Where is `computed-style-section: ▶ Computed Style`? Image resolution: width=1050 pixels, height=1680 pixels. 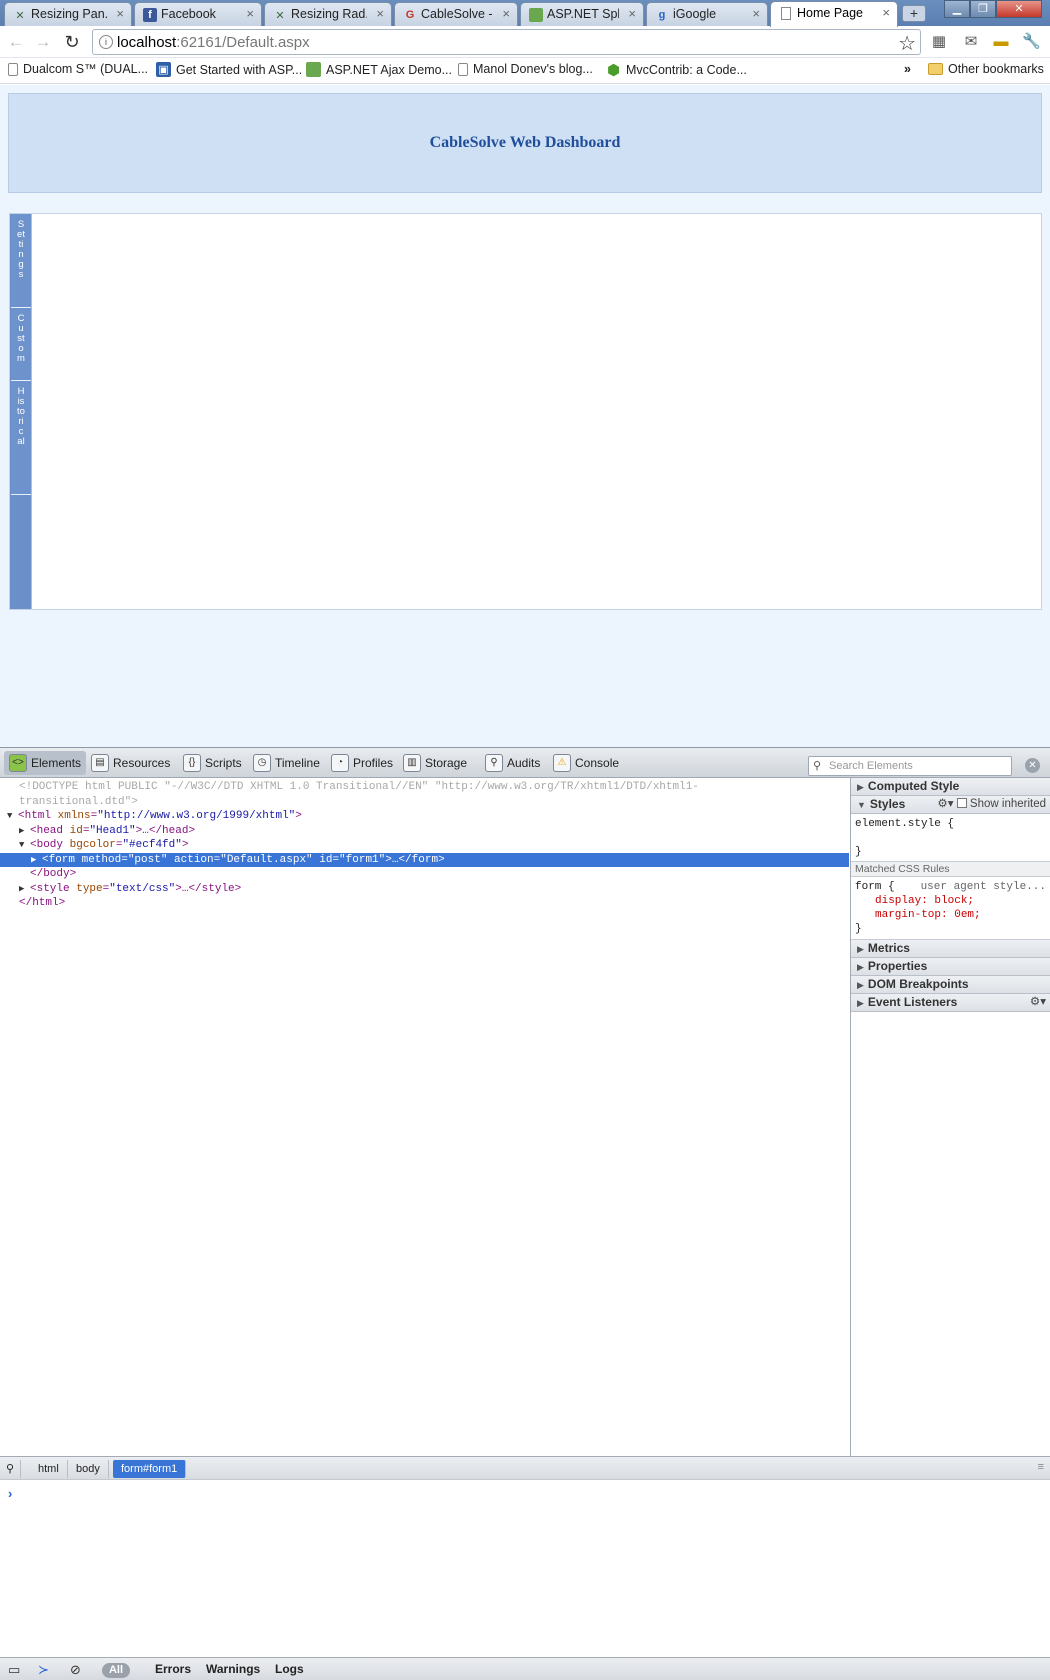 computed-style-section: ▶ Computed Style is located at coordinates (950, 787).